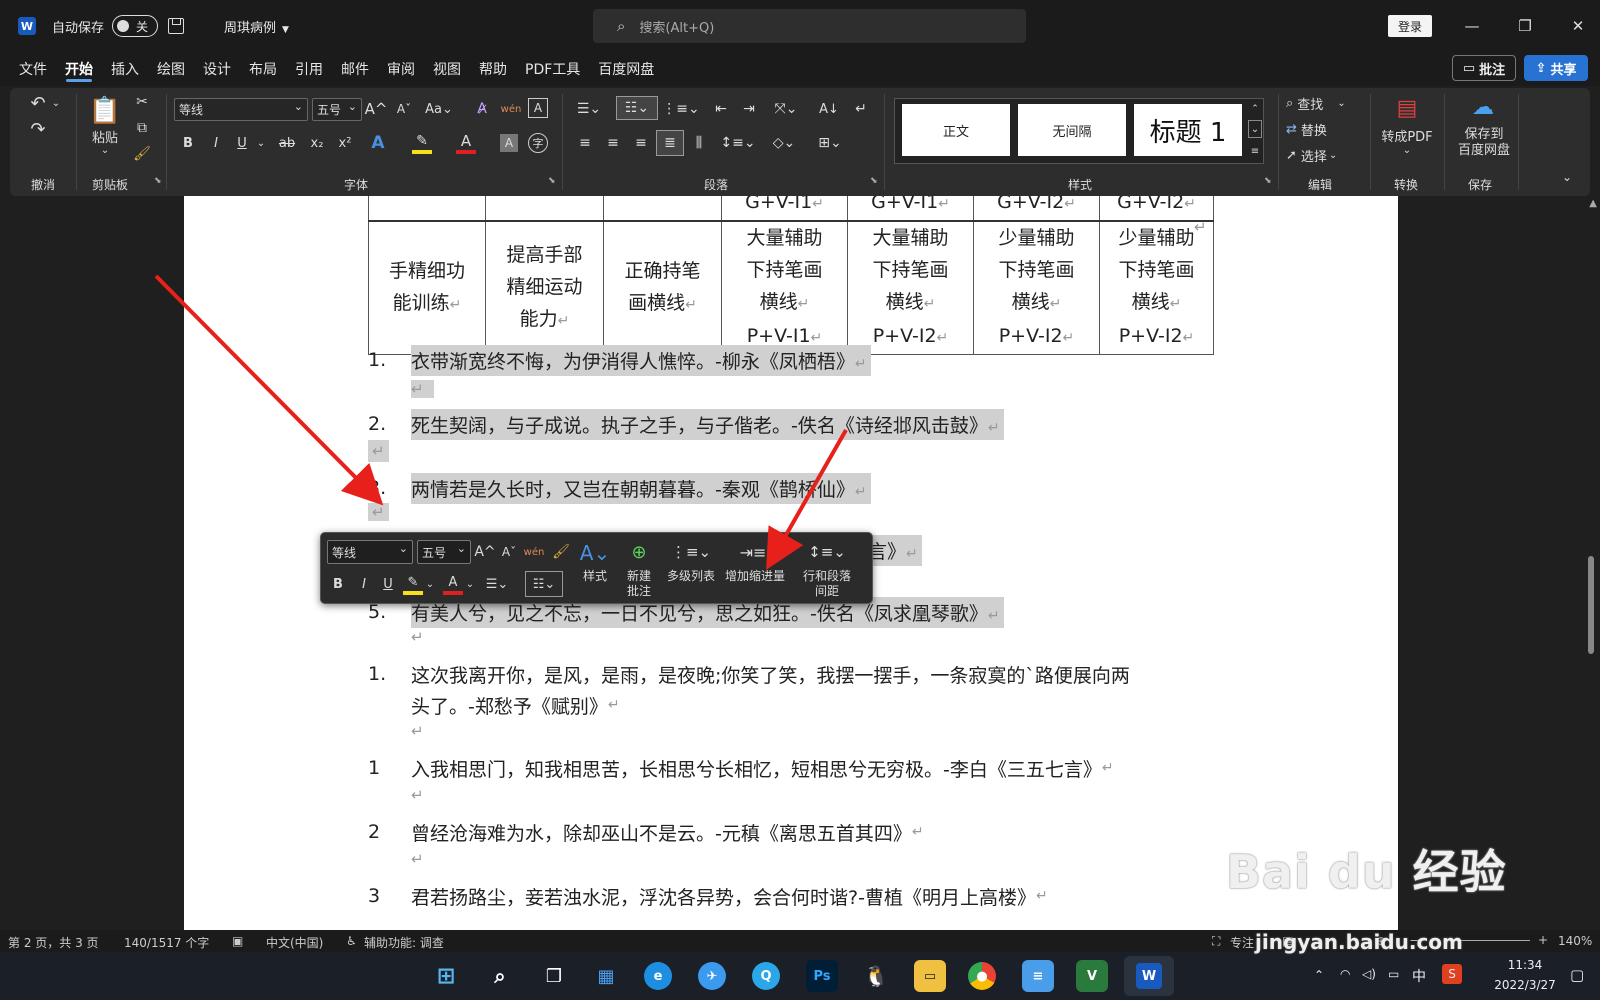 This screenshot has width=1600, height=1000. What do you see at coordinates (639, 591) in the screenshot?
I see `new-comment-label-2: 批注` at bounding box center [639, 591].